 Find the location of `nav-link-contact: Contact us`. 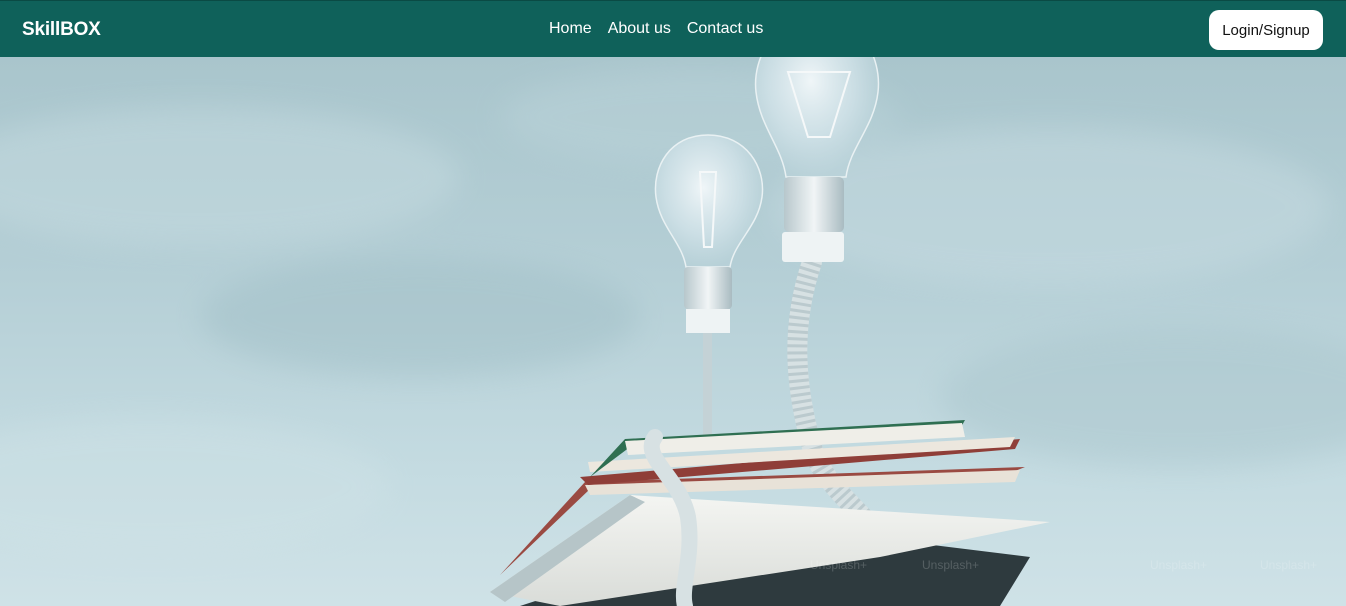

nav-link-contact: Contact us is located at coordinates (725, 29).